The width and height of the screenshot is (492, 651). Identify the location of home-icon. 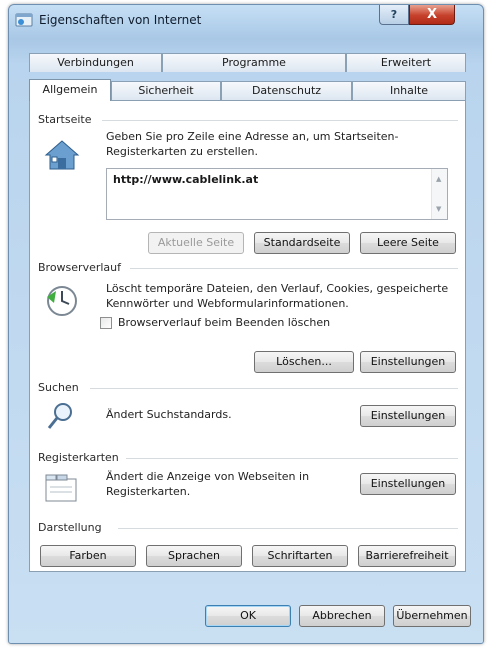
(62, 155).